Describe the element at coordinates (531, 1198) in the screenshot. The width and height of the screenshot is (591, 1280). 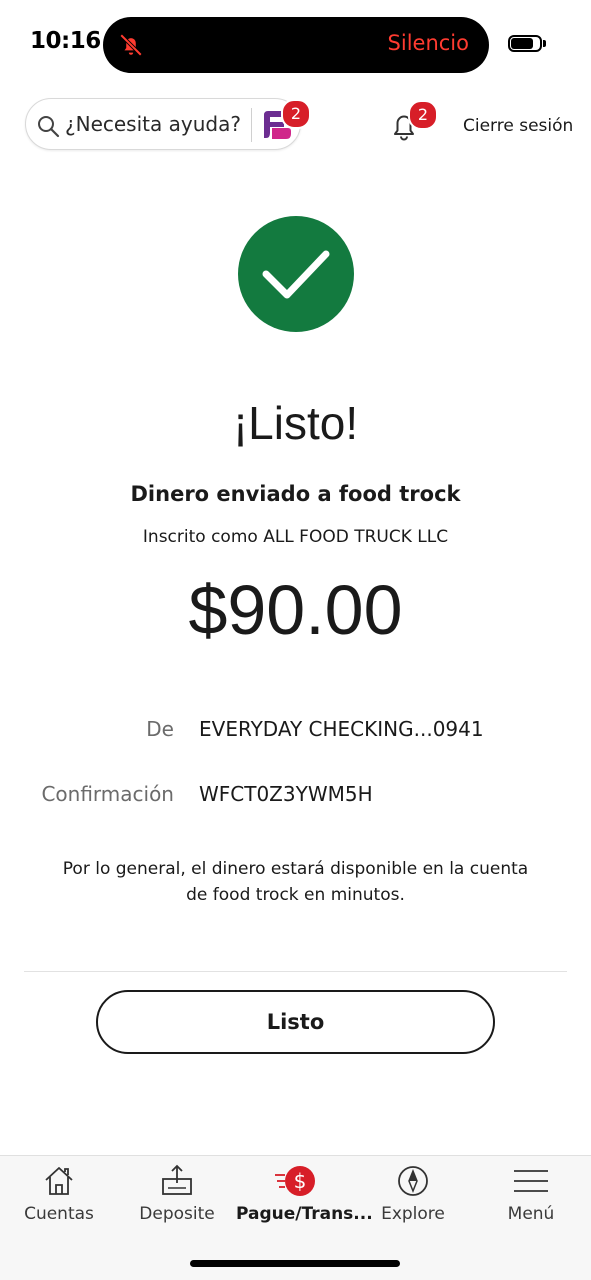
I see `tab-menu: Menú` at that location.